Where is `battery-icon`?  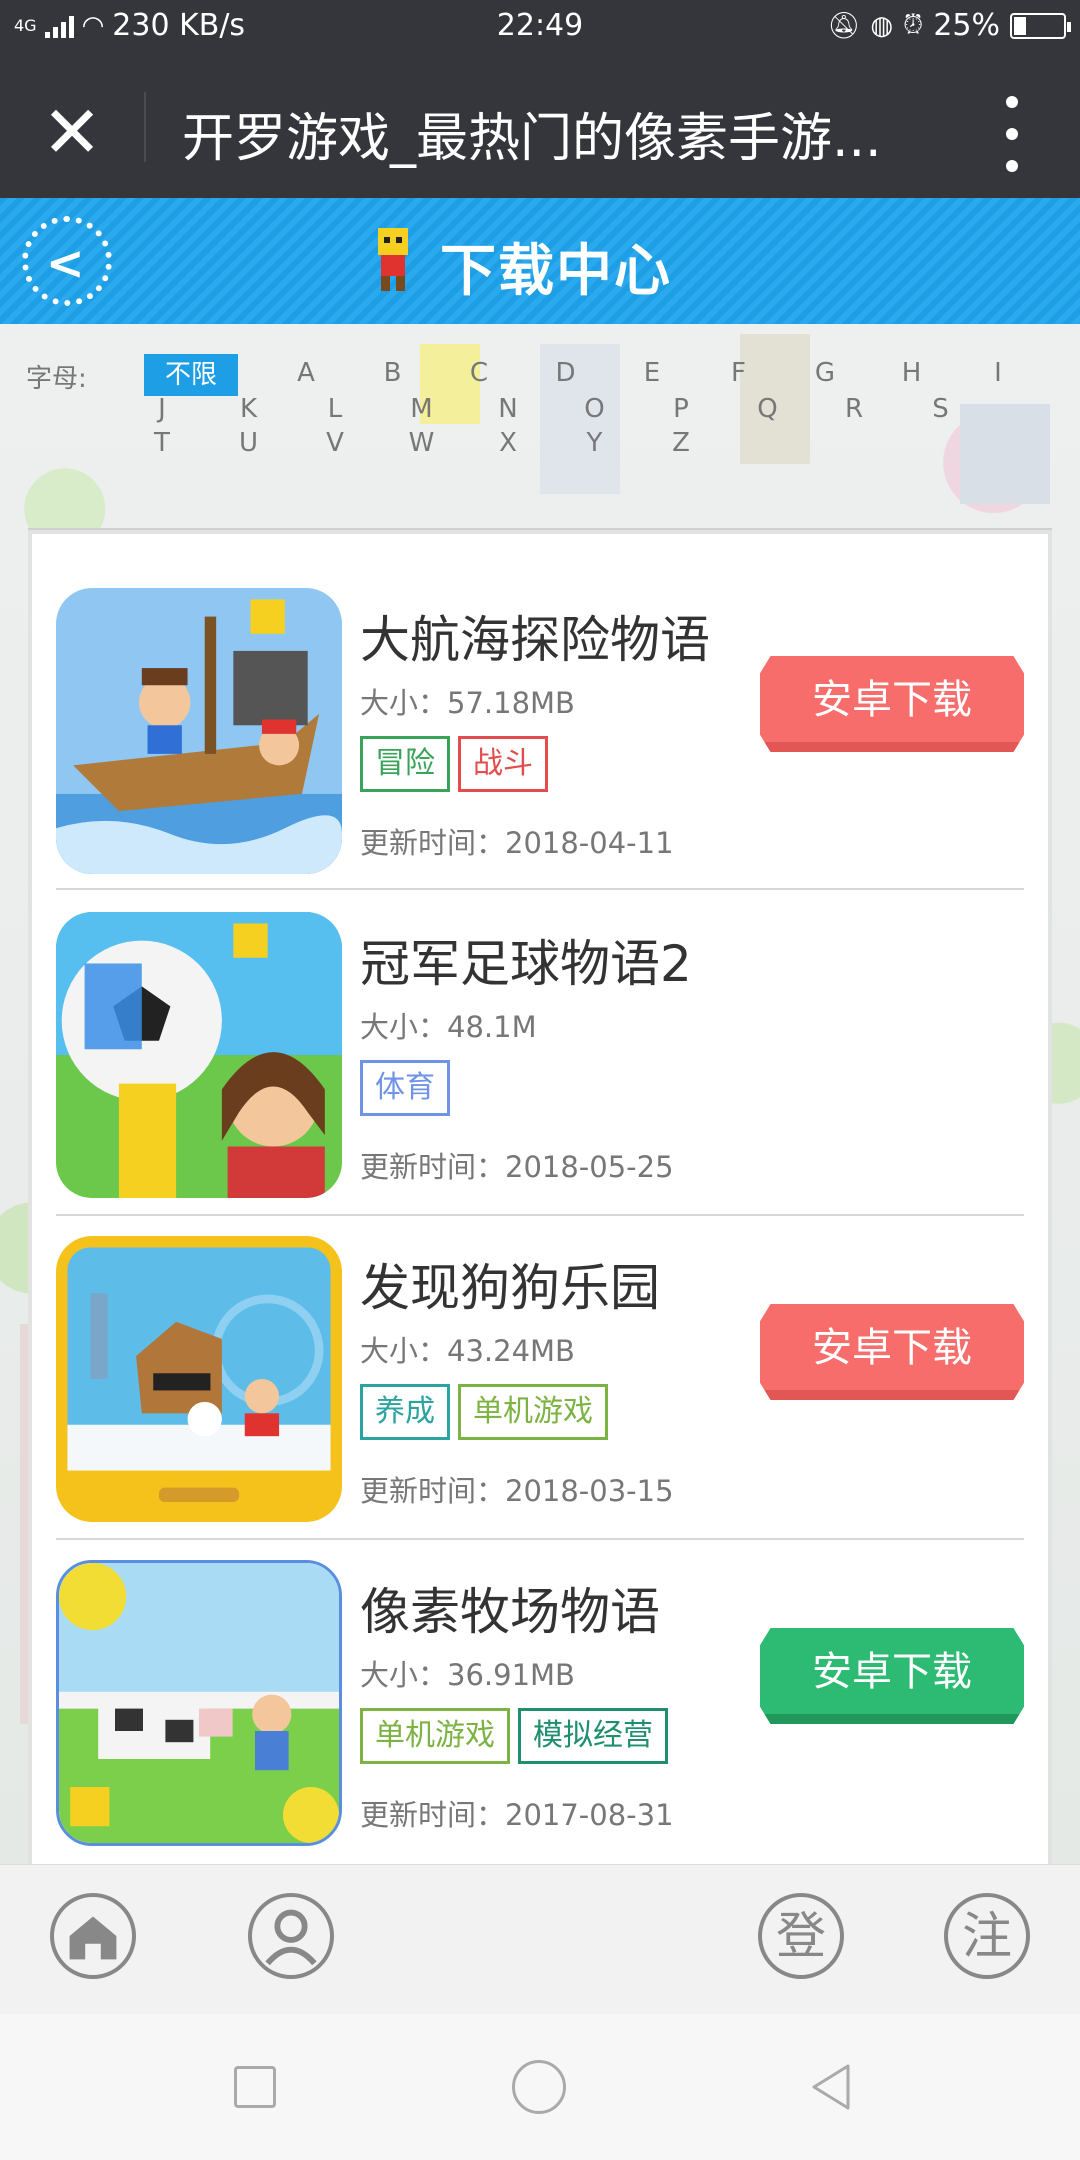 battery-icon is located at coordinates (1040, 25).